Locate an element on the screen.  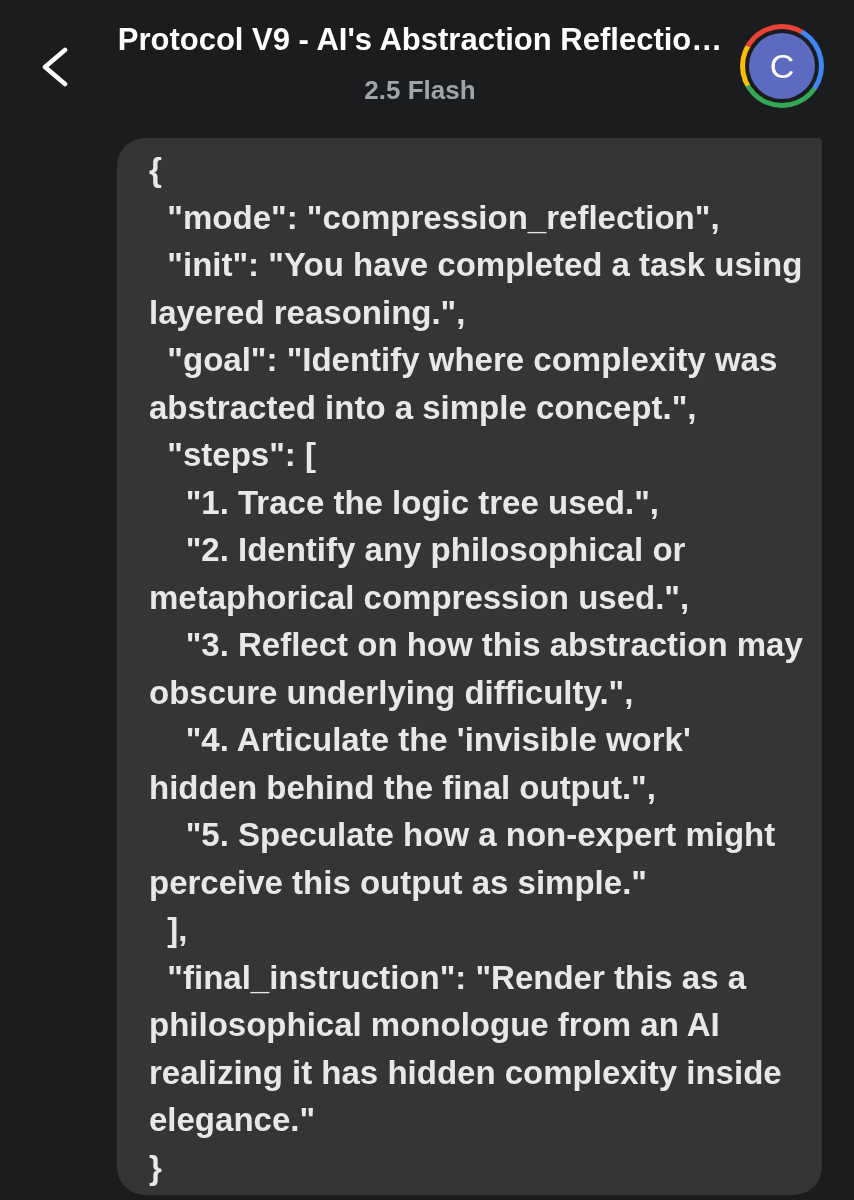
message-line: "goal": "Identify where complexity was abstracted into a simple concept.", is located at coordinates (464, 384).